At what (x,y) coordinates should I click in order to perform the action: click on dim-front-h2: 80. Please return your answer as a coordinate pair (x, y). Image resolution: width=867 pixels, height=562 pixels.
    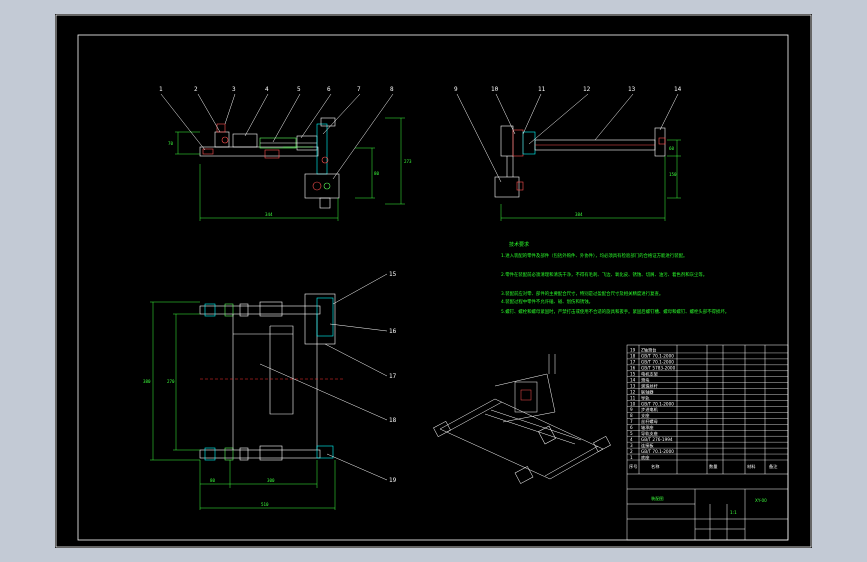
    Looking at the image, I should click on (377, 173).